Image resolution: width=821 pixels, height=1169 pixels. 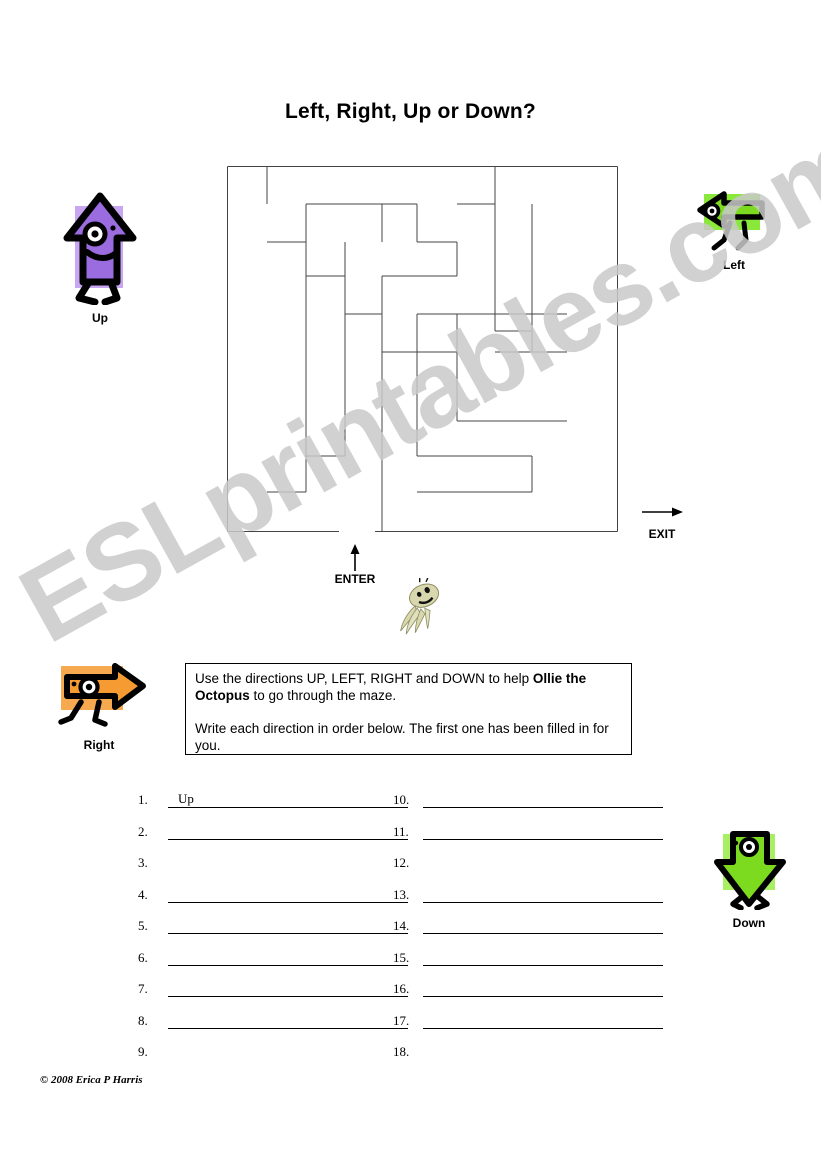 What do you see at coordinates (401, 799) in the screenshot?
I see `answer-number: 10.` at bounding box center [401, 799].